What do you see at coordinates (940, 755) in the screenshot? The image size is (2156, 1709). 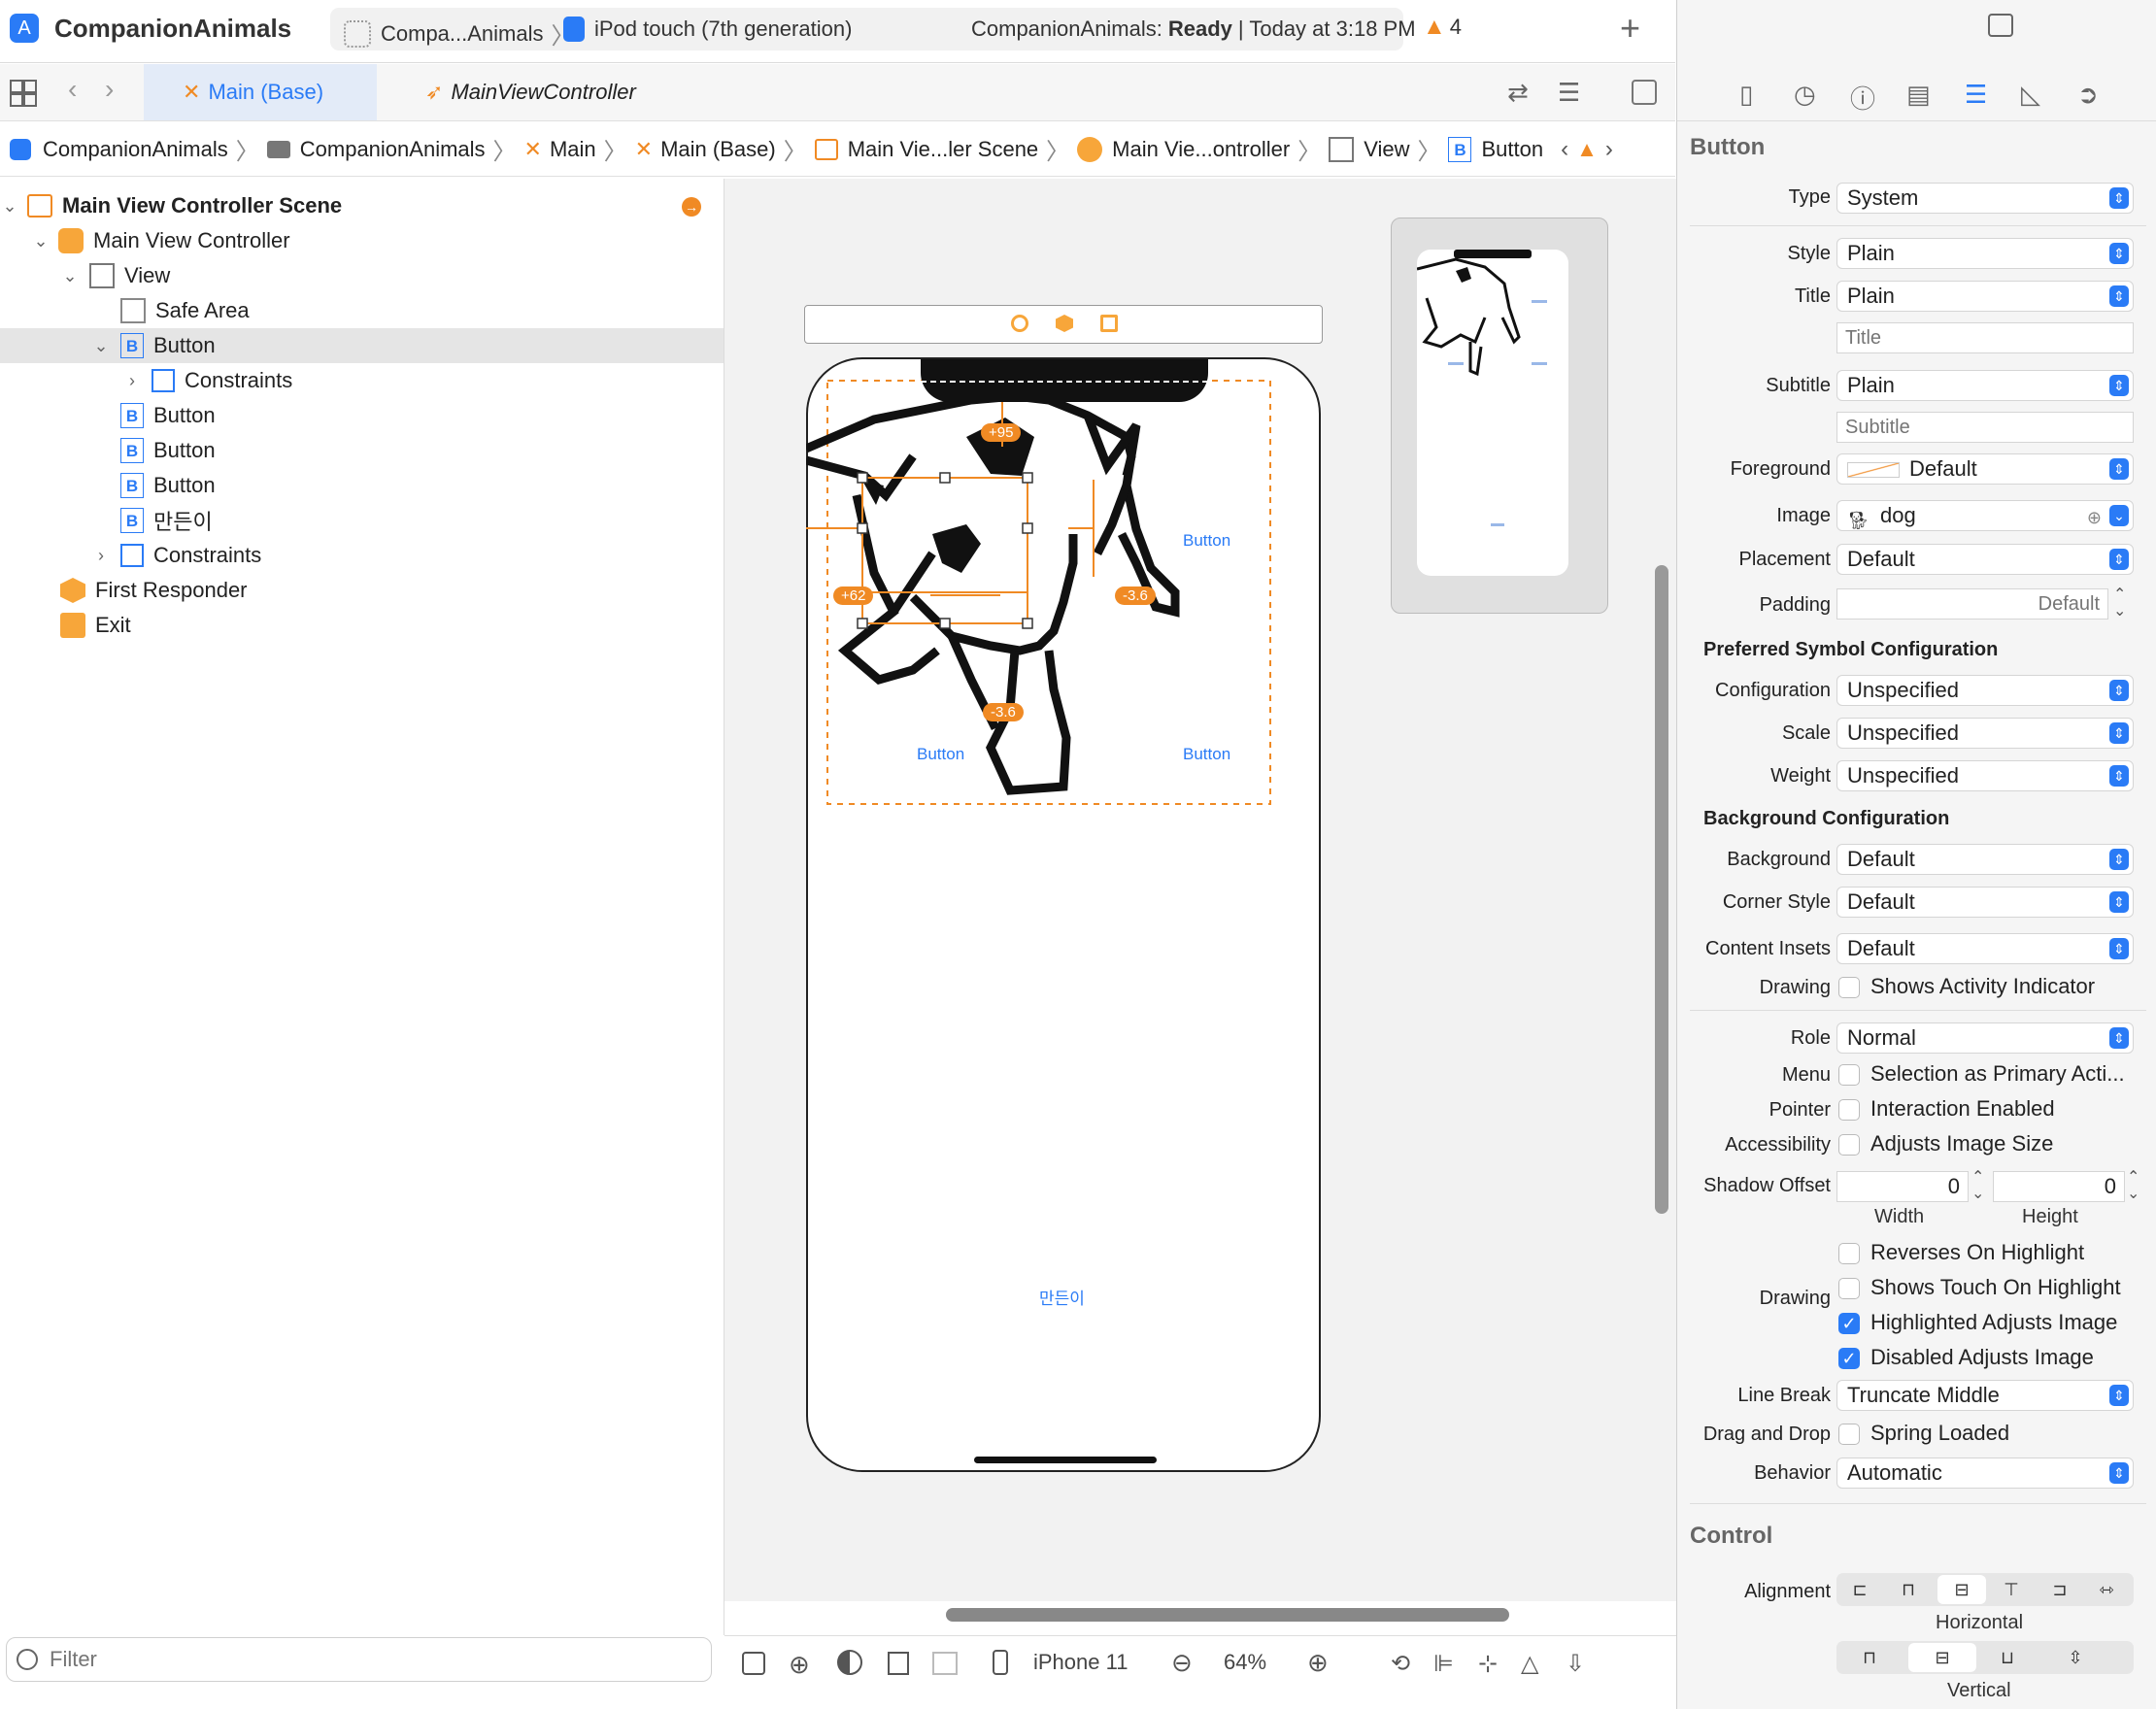 I see `canvas-button-bottom-left: Button` at bounding box center [940, 755].